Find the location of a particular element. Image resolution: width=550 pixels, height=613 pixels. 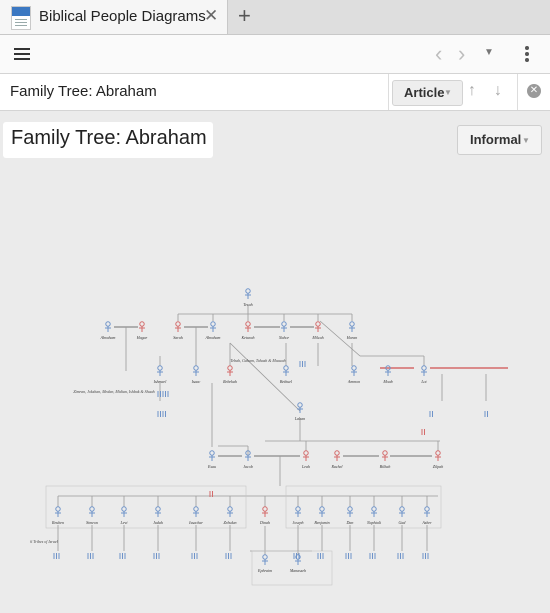

person-name: Ammon is located at coordinates (353, 381).